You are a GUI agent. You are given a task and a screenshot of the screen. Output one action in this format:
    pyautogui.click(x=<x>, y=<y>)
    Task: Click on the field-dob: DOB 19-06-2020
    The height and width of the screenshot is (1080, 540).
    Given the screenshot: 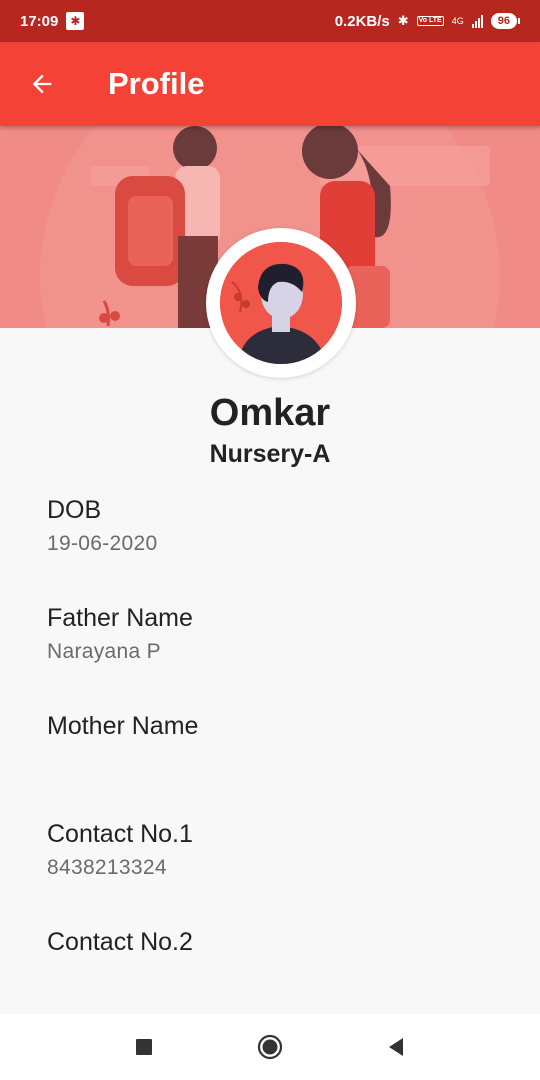 What is the action you would take?
    pyautogui.click(x=102, y=526)
    